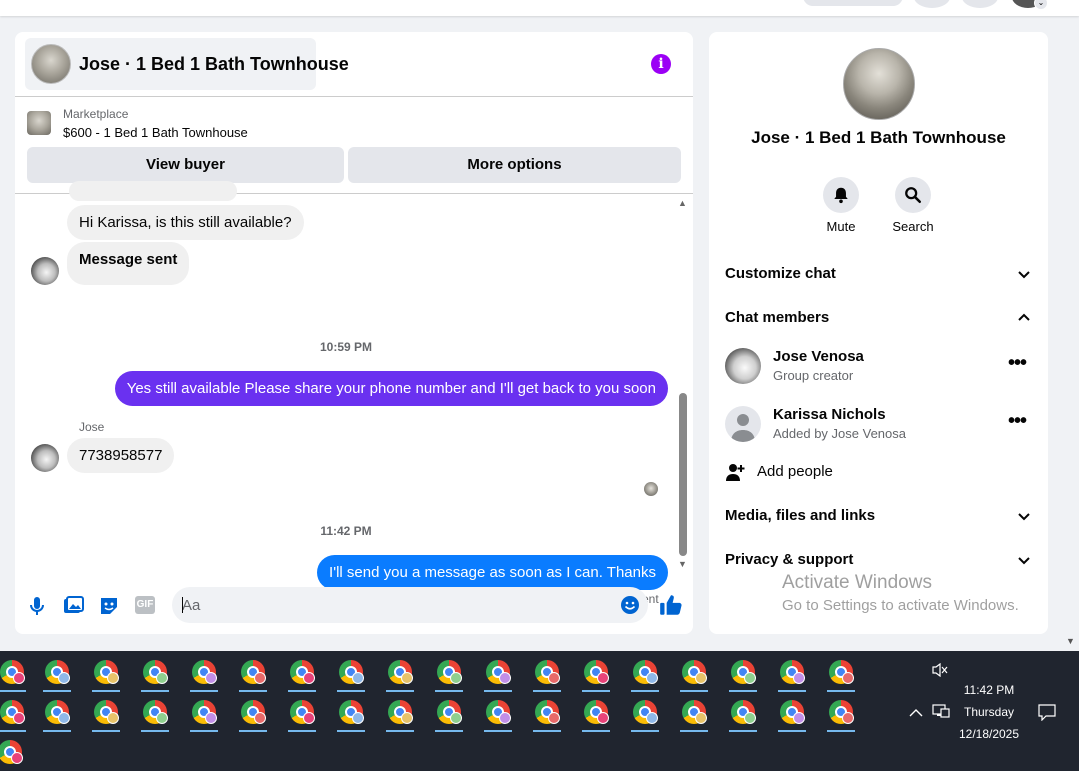 This screenshot has height=771, width=1079. I want to click on media-files-links-row: Media, files and links, so click(878, 516).